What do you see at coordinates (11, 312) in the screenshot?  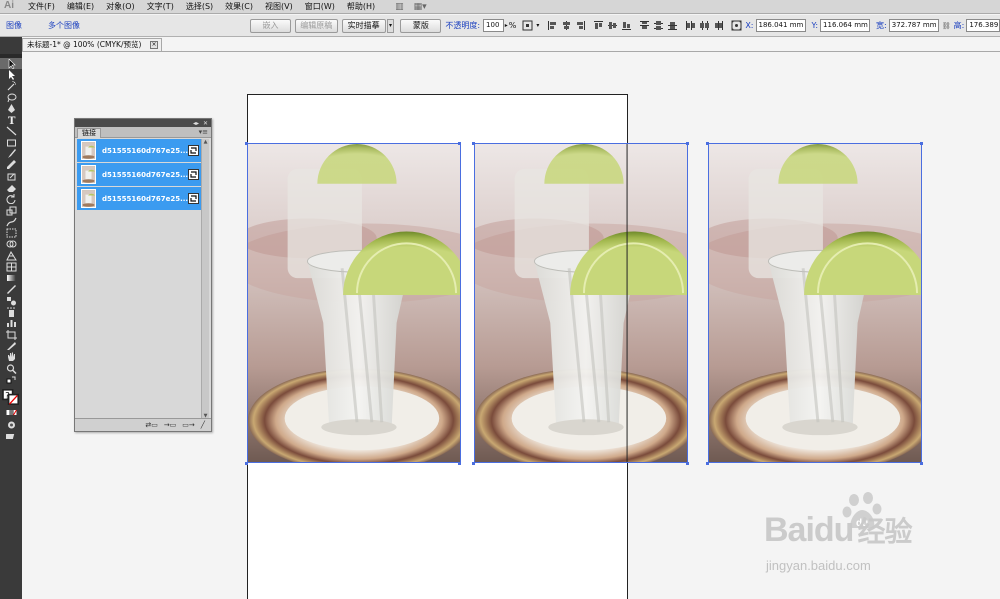 I see `symbol-sprayer-tool-icon` at bounding box center [11, 312].